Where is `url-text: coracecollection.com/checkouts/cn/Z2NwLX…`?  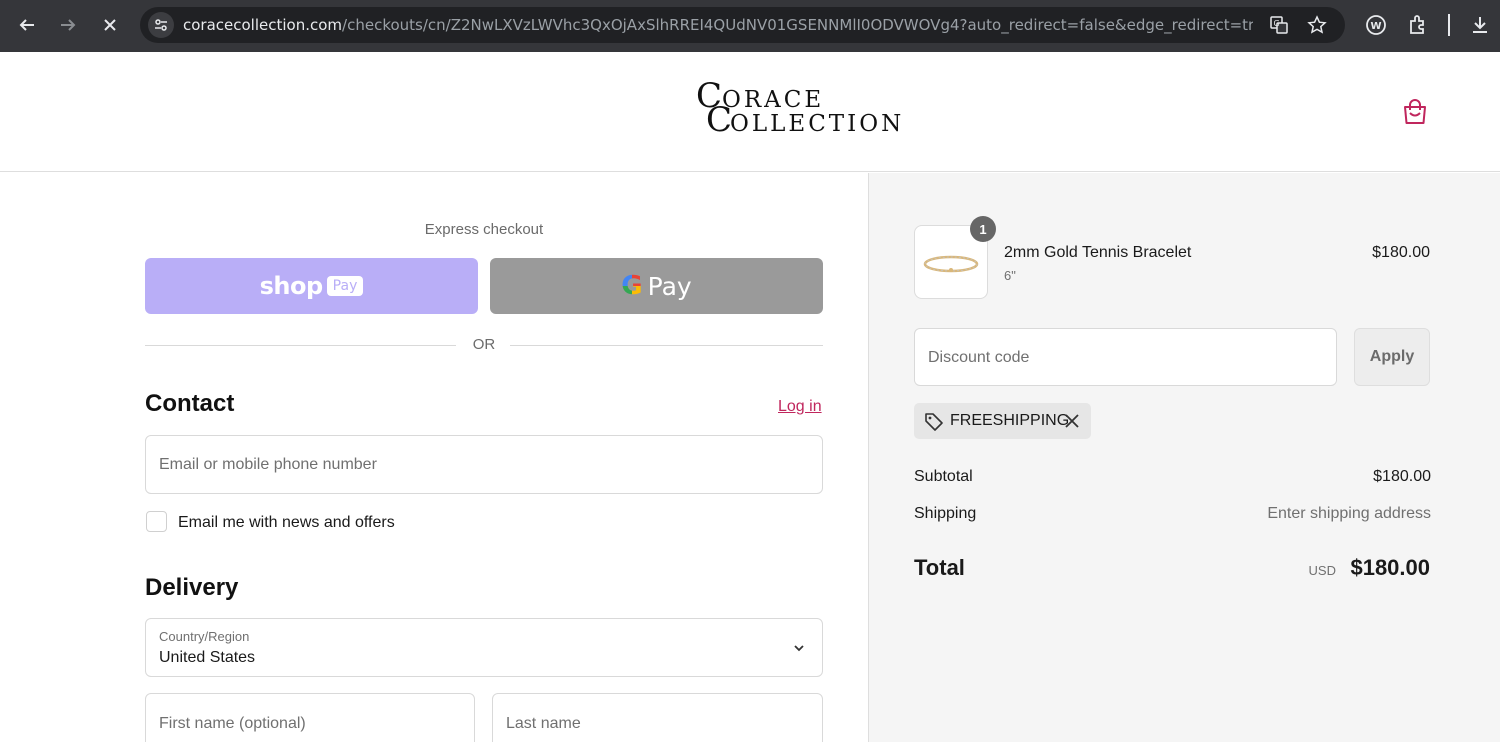
url-text: coracecollection.com/checkouts/cn/Z2NwLX… is located at coordinates (718, 25).